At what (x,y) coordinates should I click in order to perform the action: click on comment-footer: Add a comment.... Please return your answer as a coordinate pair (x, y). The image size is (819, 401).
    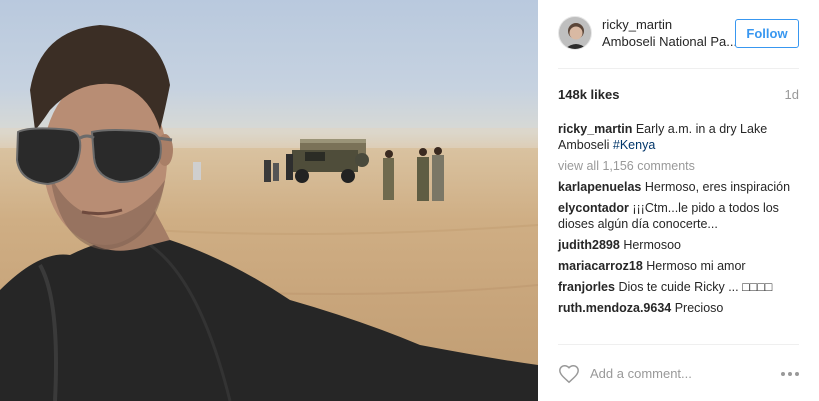
    Looking at the image, I should click on (678, 372).